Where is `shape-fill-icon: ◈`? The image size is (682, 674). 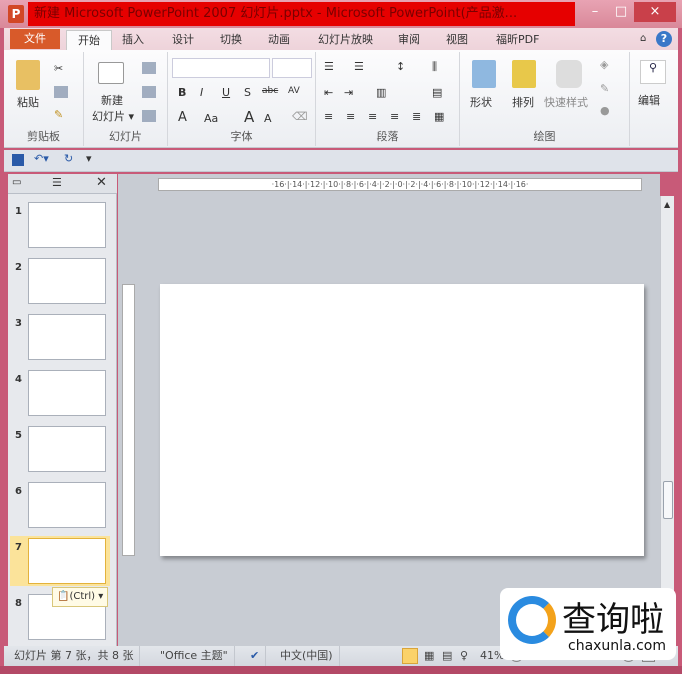
shape-fill-icon: ◈ is located at coordinates (604, 64).